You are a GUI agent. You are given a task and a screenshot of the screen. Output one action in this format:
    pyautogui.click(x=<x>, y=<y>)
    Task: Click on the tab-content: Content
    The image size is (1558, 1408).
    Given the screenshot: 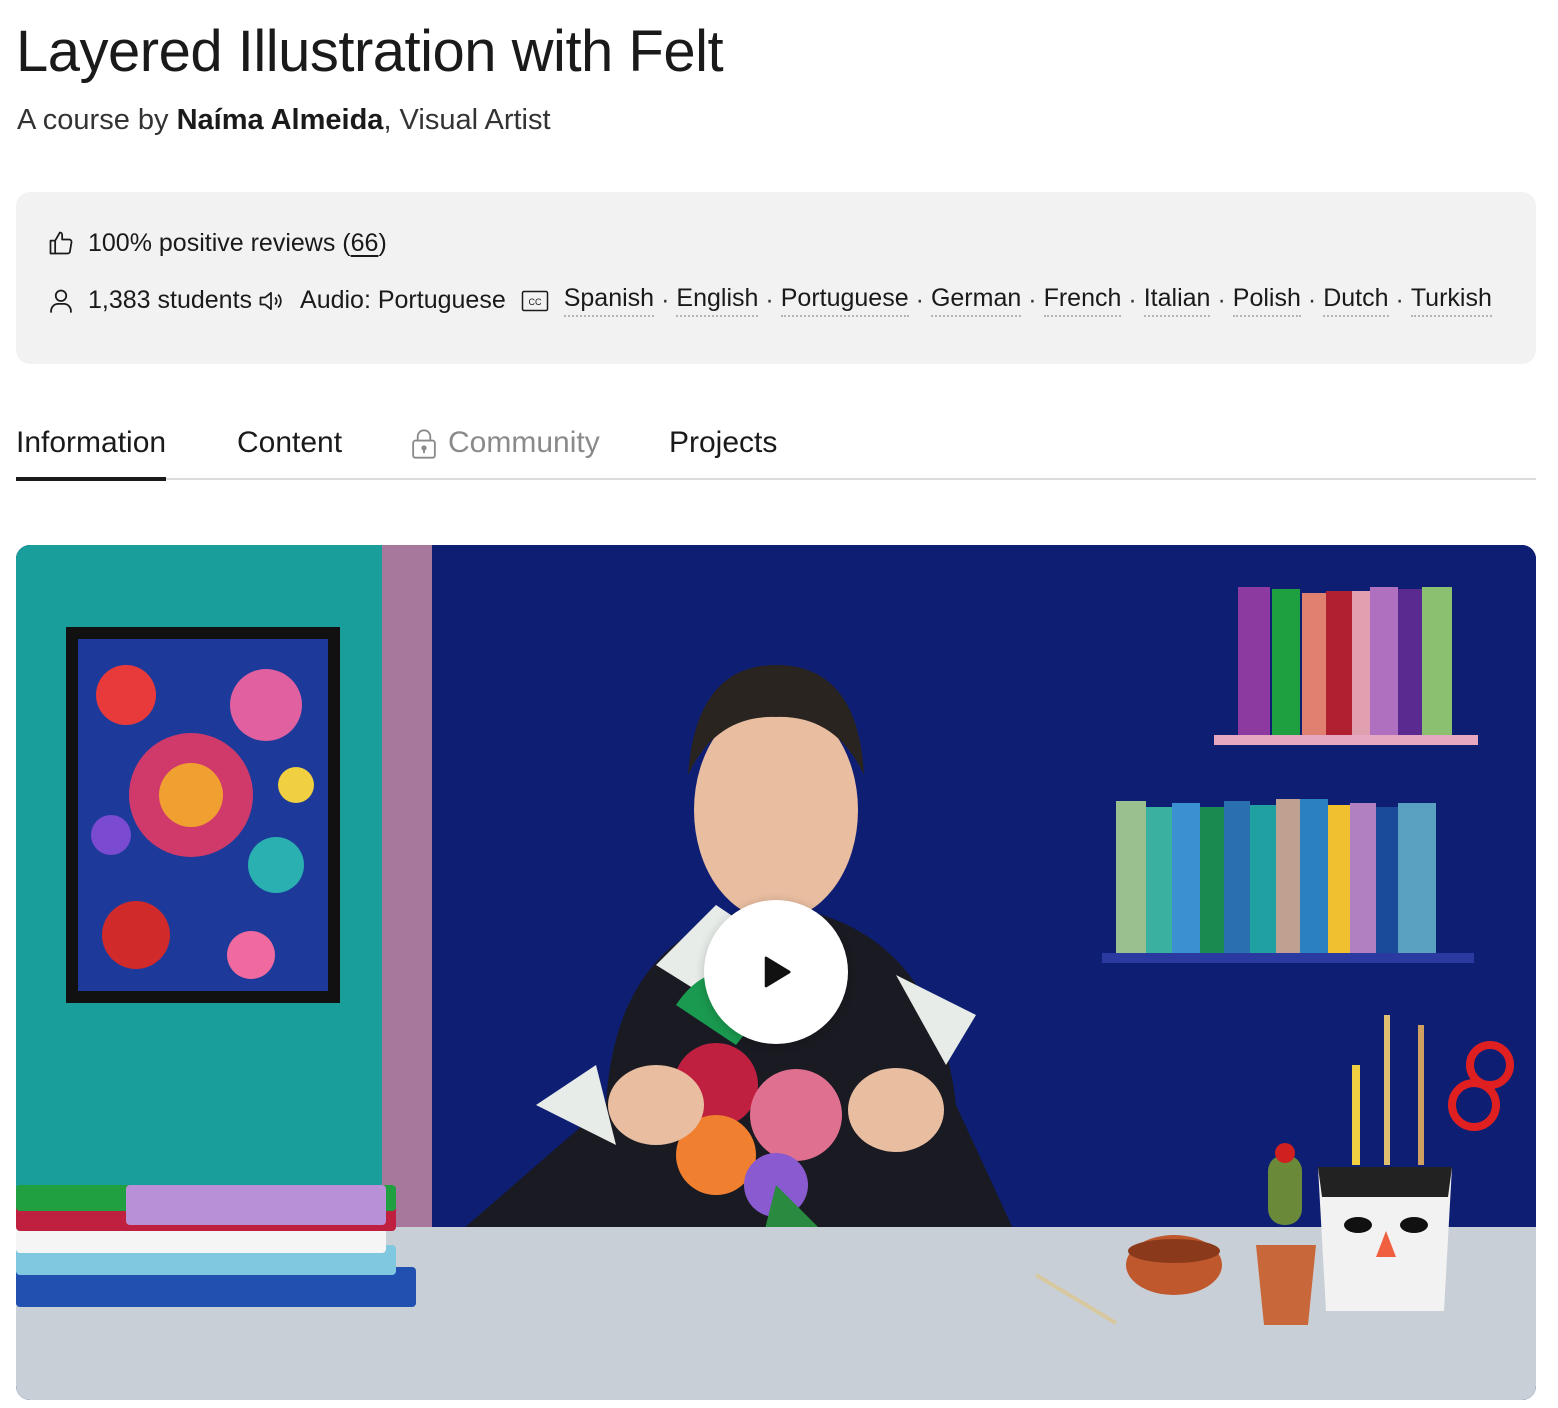 What is the action you would take?
    pyautogui.click(x=289, y=450)
    